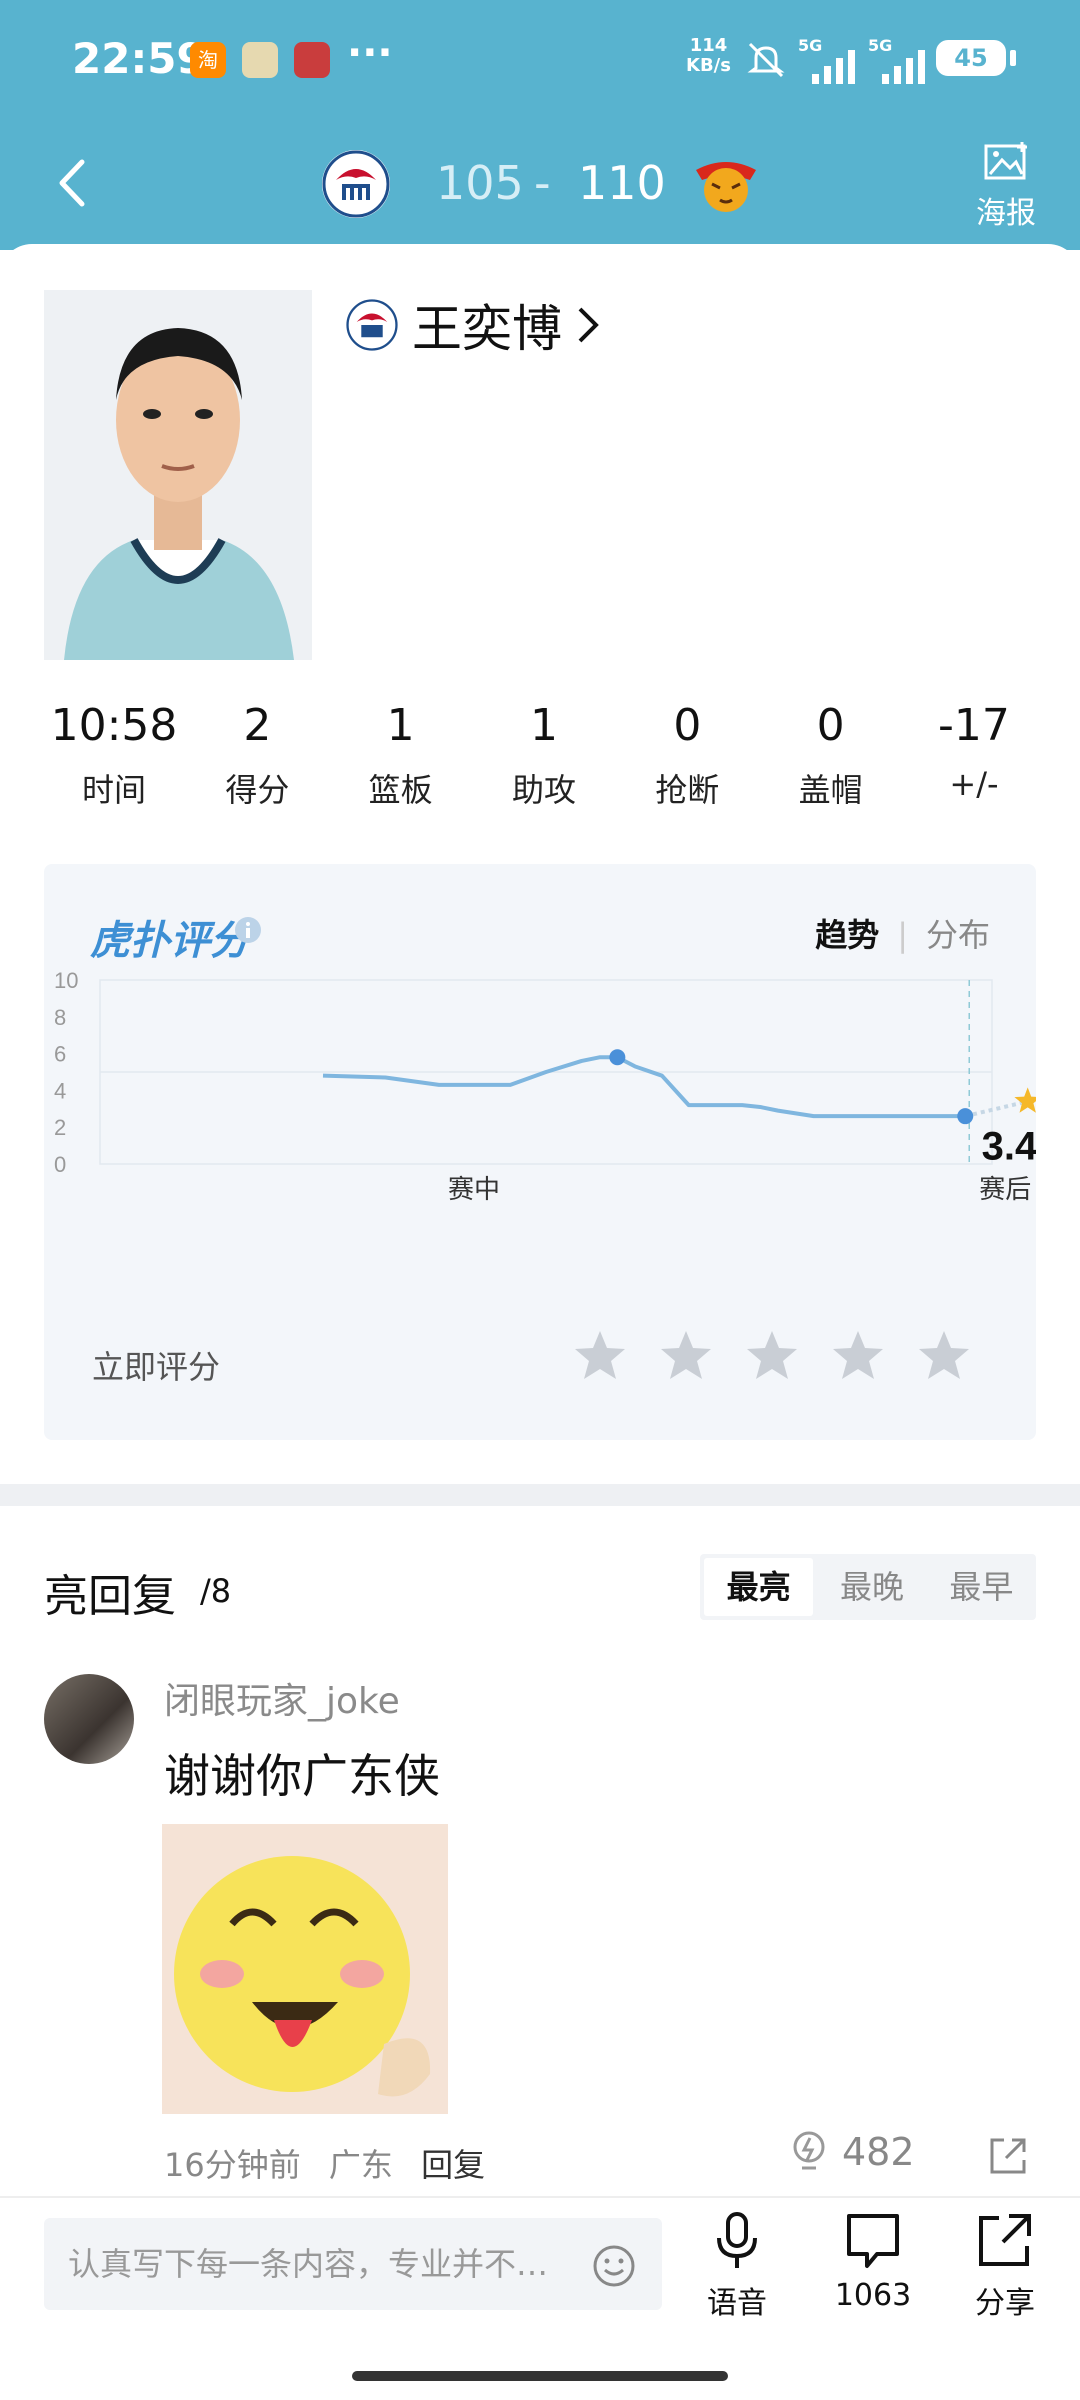  I want to click on reply-time: 16分钟前, so click(232, 2165).